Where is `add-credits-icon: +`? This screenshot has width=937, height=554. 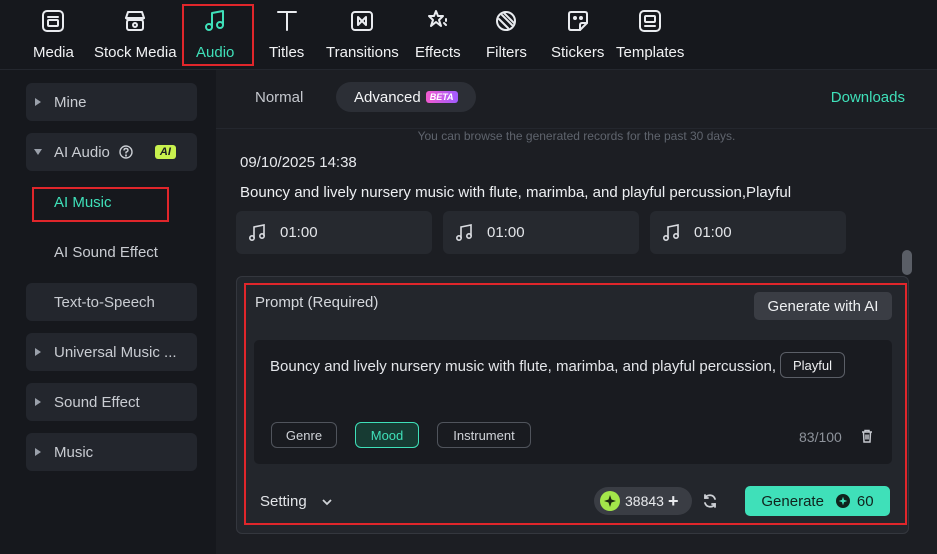 add-credits-icon: + is located at coordinates (673, 501).